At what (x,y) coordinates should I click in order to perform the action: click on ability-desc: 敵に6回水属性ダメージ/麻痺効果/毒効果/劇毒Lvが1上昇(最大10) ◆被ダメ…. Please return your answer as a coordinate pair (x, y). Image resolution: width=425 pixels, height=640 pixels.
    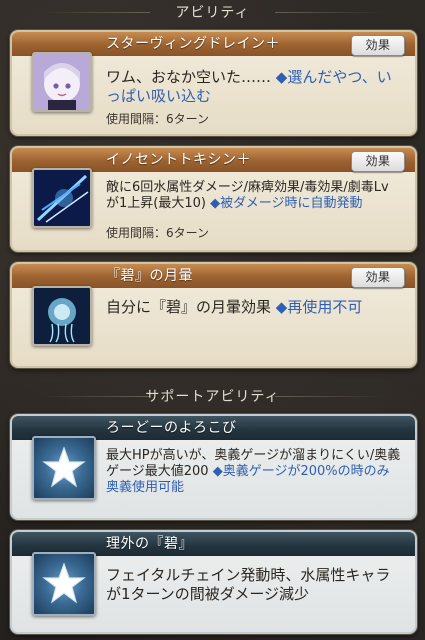
    Looking at the image, I should click on (253, 196).